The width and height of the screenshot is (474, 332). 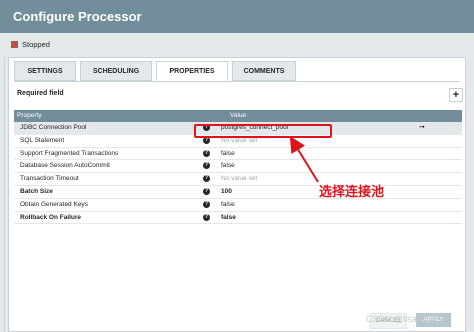 I want to click on annotation-label: 选择连接池, so click(x=352, y=191).